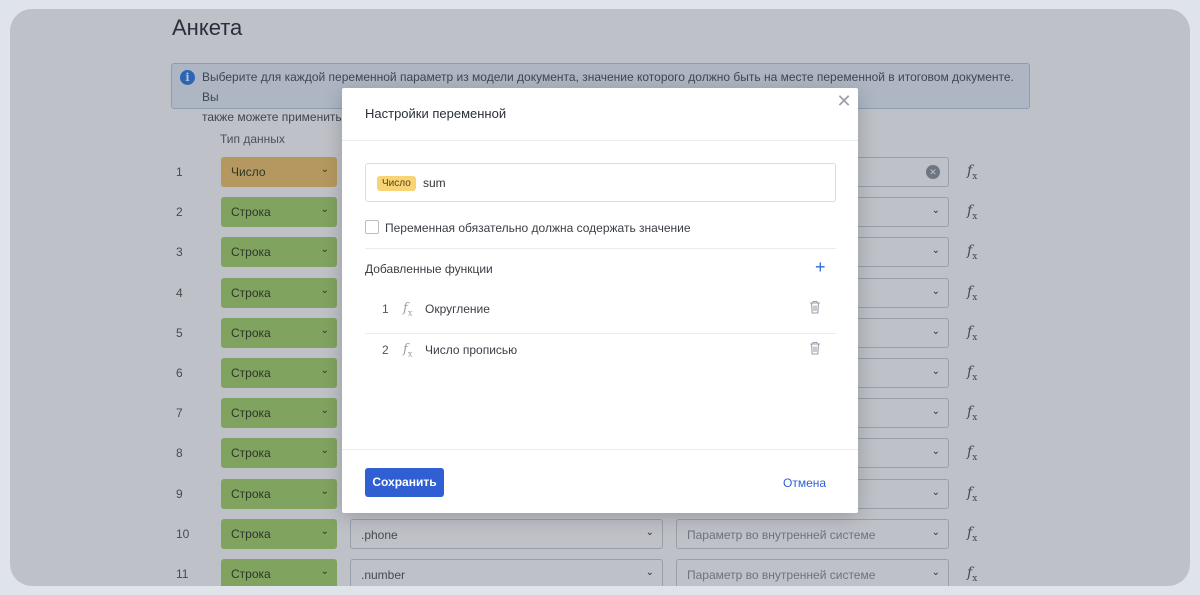 The image size is (1200, 595). I want to click on function-label: Число прописью, so click(471, 350).